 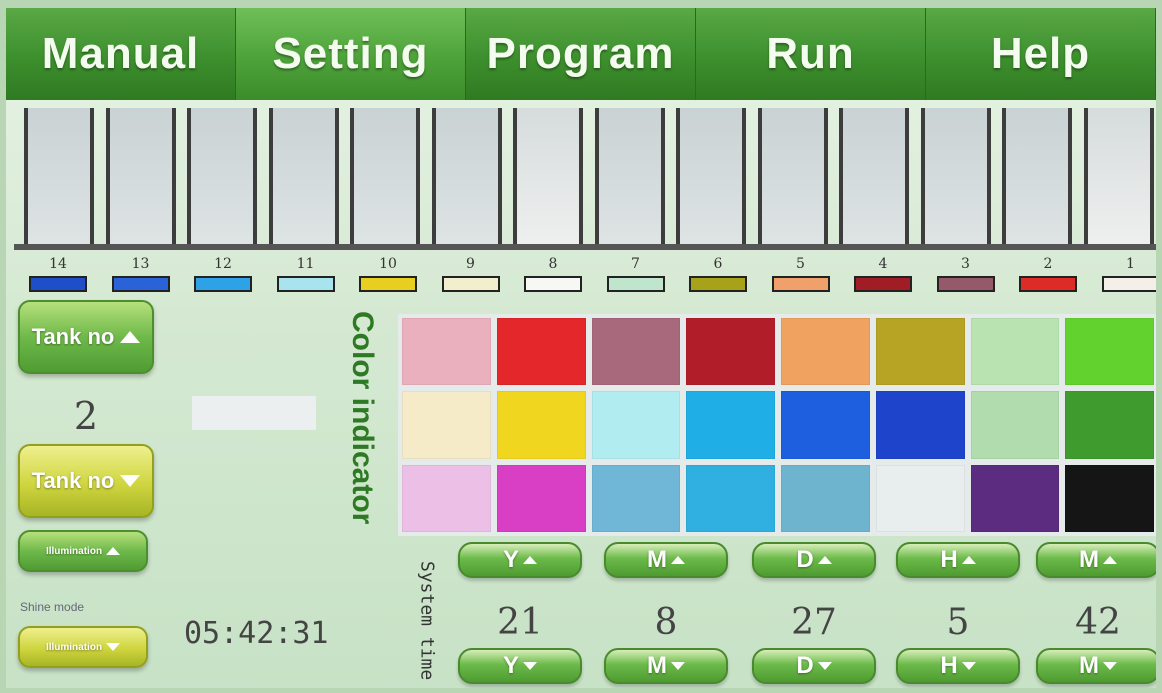 I want to click on tab-setting: Setting, so click(x=351, y=54).